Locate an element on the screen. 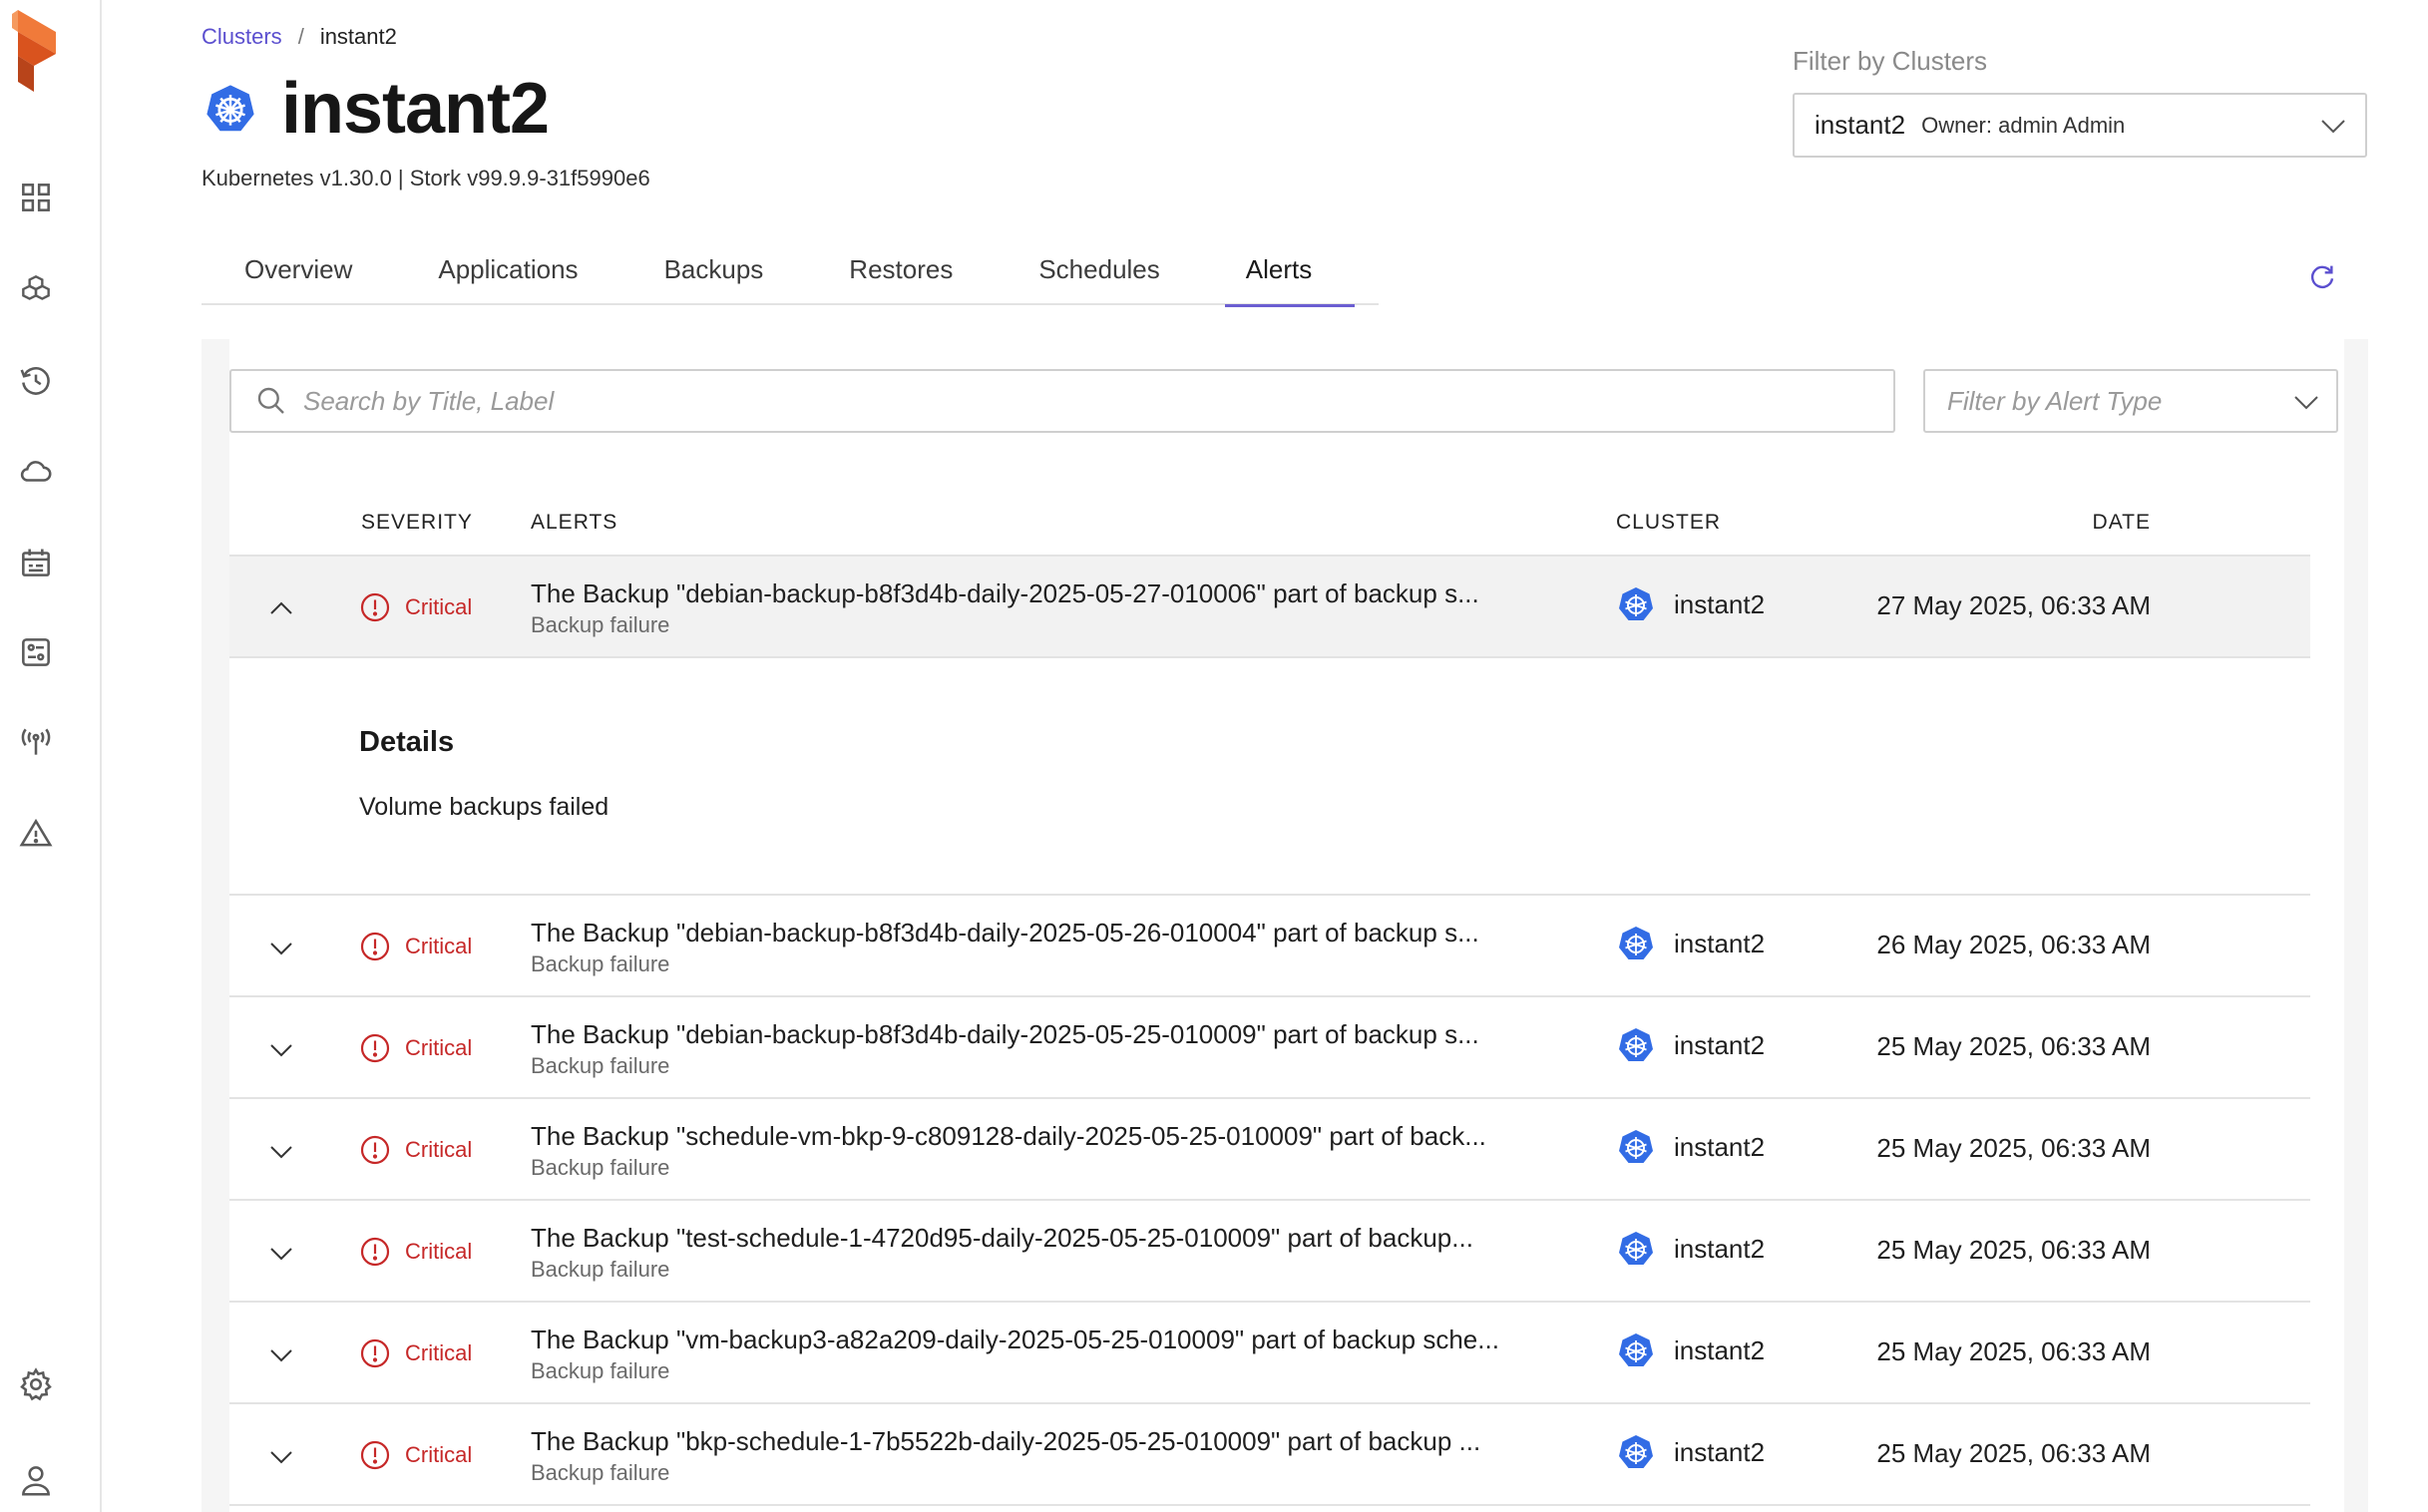 Image resolution: width=2428 pixels, height=1512 pixels. tab-alerts: Alerts is located at coordinates (1280, 273).